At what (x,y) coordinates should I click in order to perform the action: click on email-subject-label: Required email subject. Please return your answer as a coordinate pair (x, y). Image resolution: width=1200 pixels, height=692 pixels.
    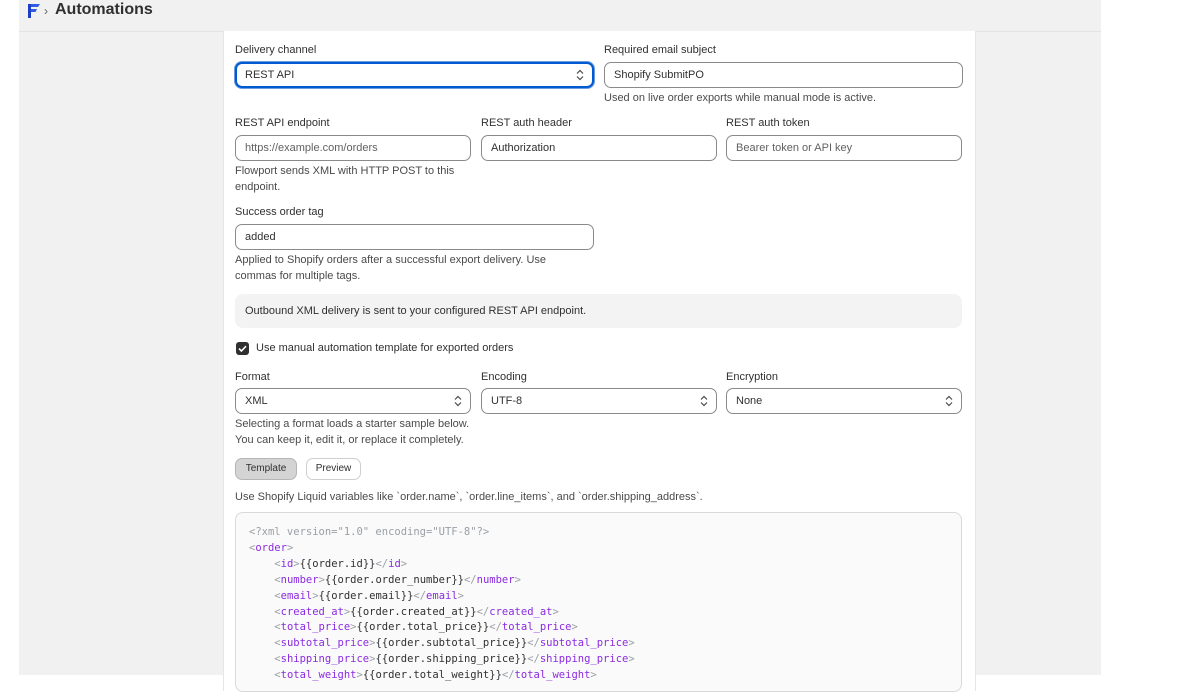
    Looking at the image, I should click on (660, 50).